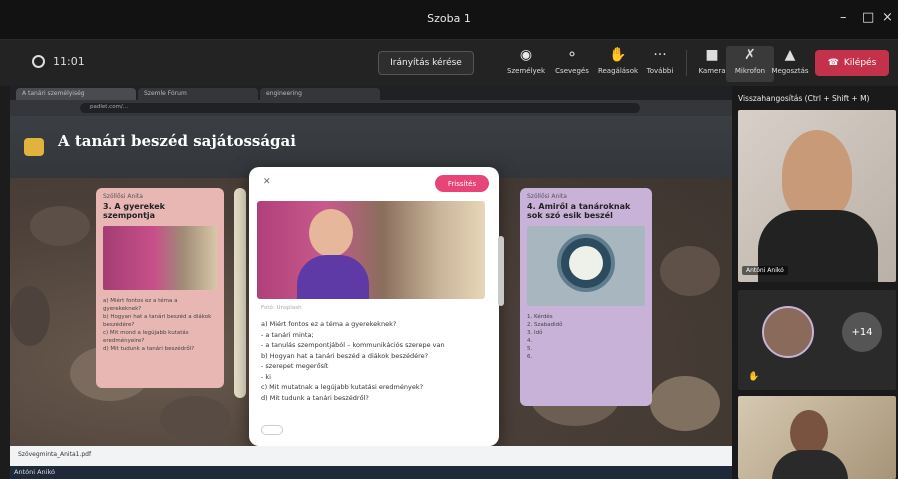 Image resolution: width=898 pixels, height=479 pixels. What do you see at coordinates (754, 377) in the screenshot?
I see `raised-hand-icon: ✋` at bounding box center [754, 377].